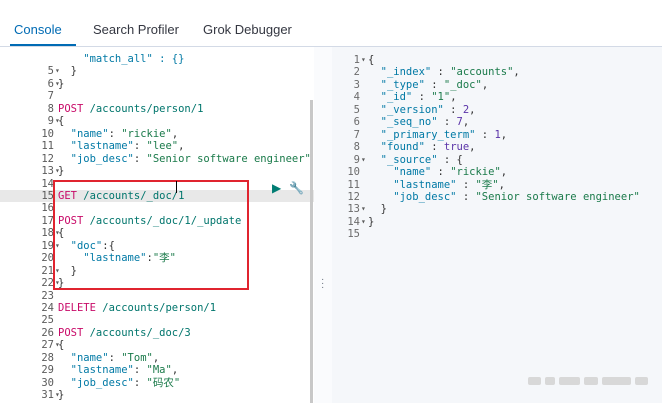 This screenshot has height=403, width=662. Describe the element at coordinates (96, 158) in the screenshot. I see `code-token: "job_desc"` at that location.